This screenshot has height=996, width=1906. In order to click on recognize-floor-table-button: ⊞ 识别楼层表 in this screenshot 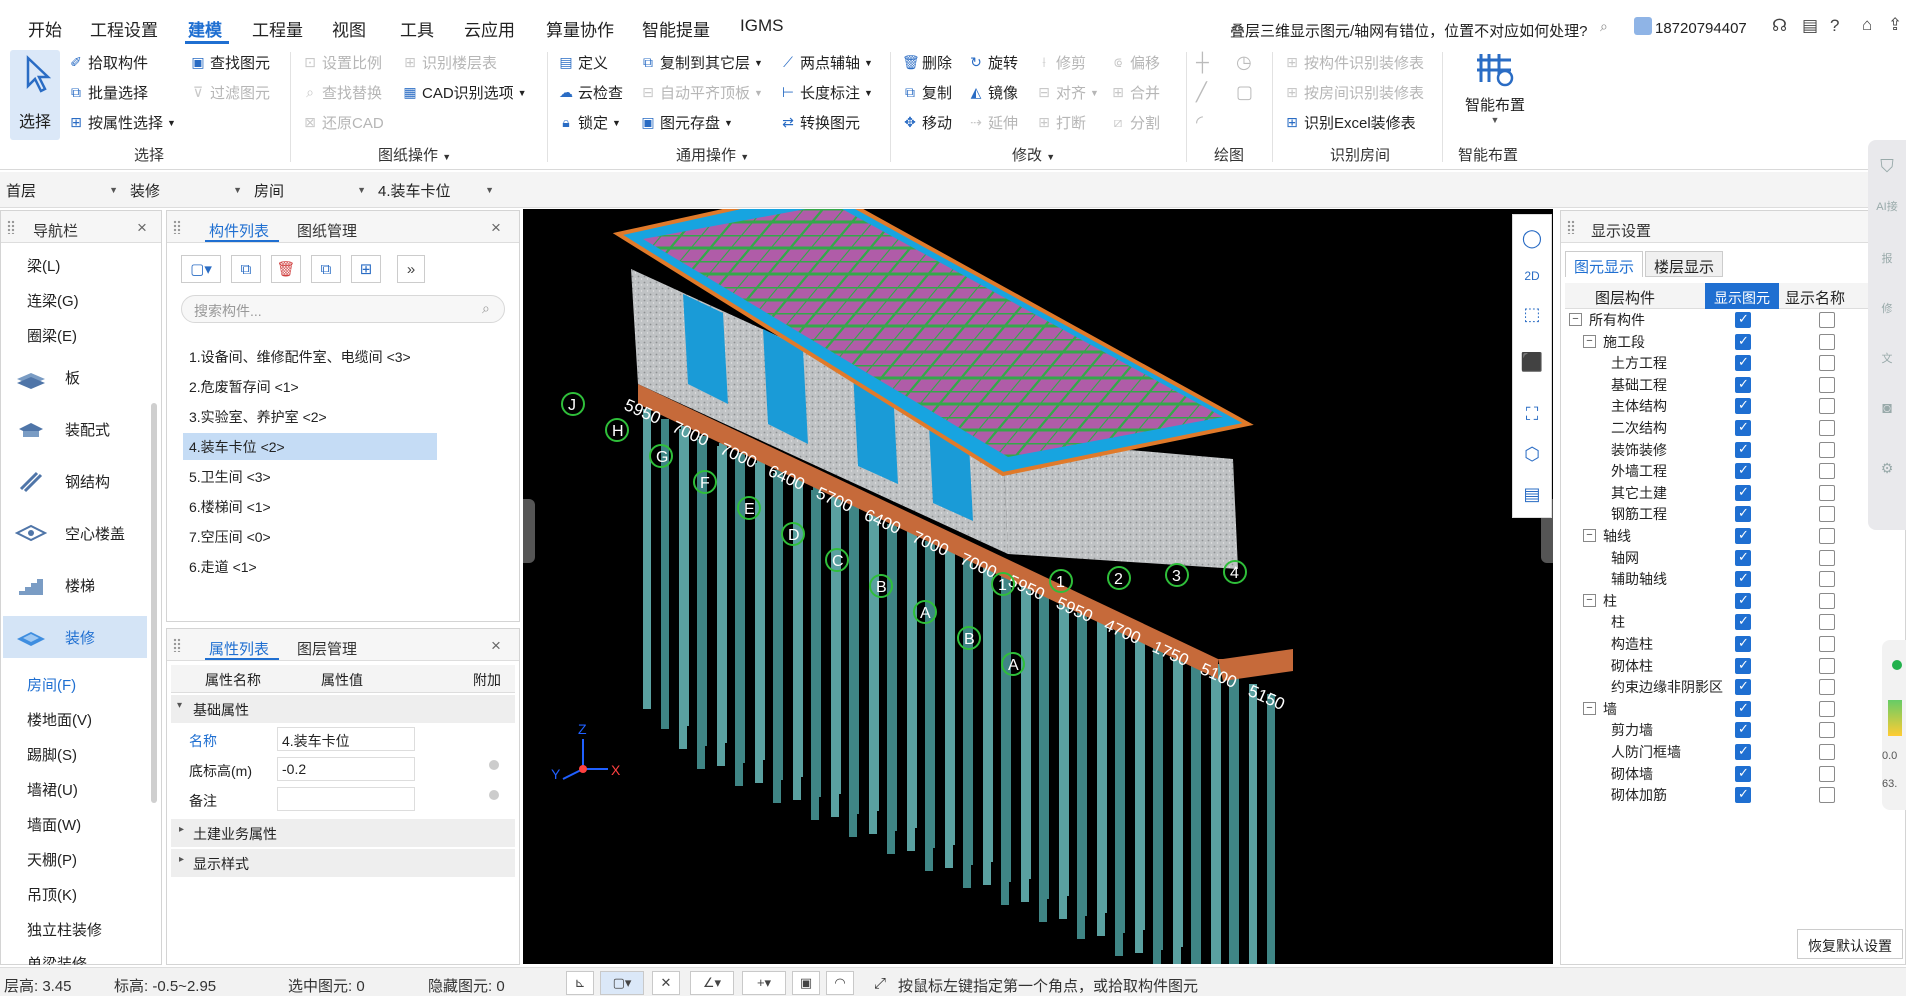, I will do `click(449, 62)`.